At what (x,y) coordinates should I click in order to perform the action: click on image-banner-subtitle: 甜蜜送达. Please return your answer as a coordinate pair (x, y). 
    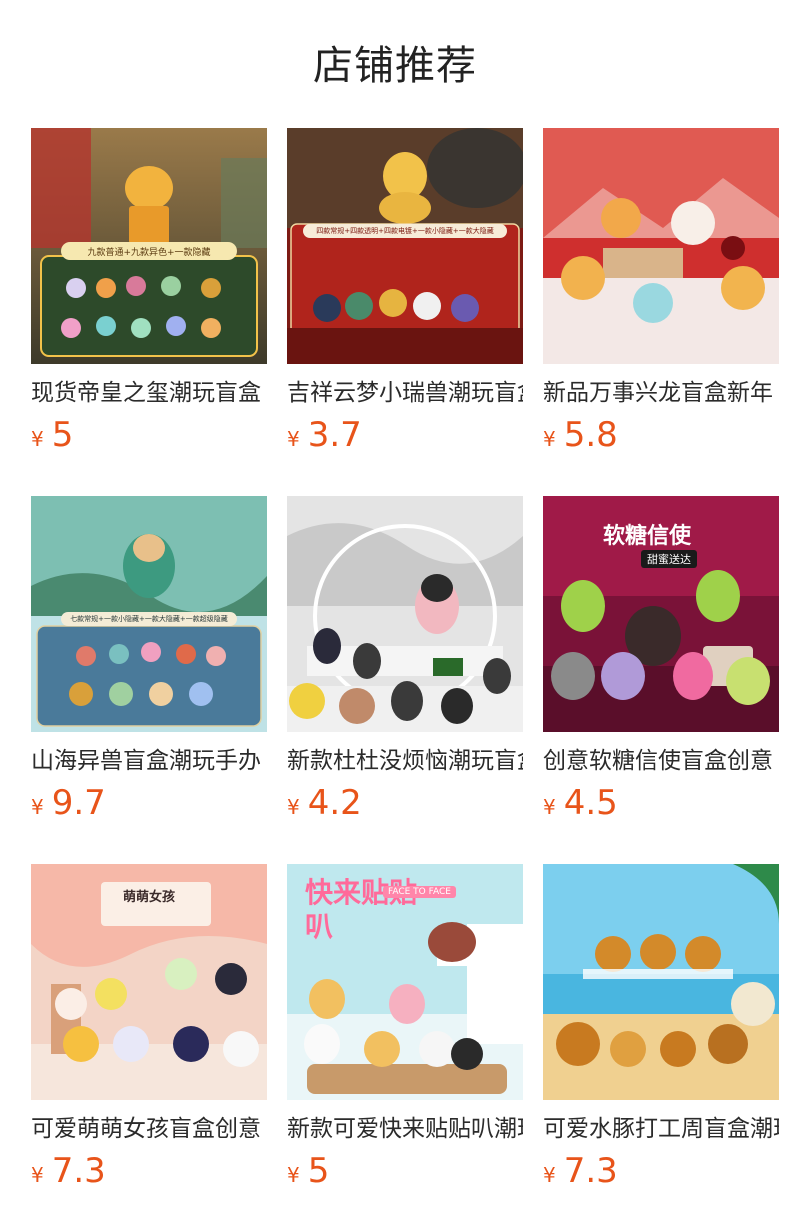
    Looking at the image, I should click on (669, 559).